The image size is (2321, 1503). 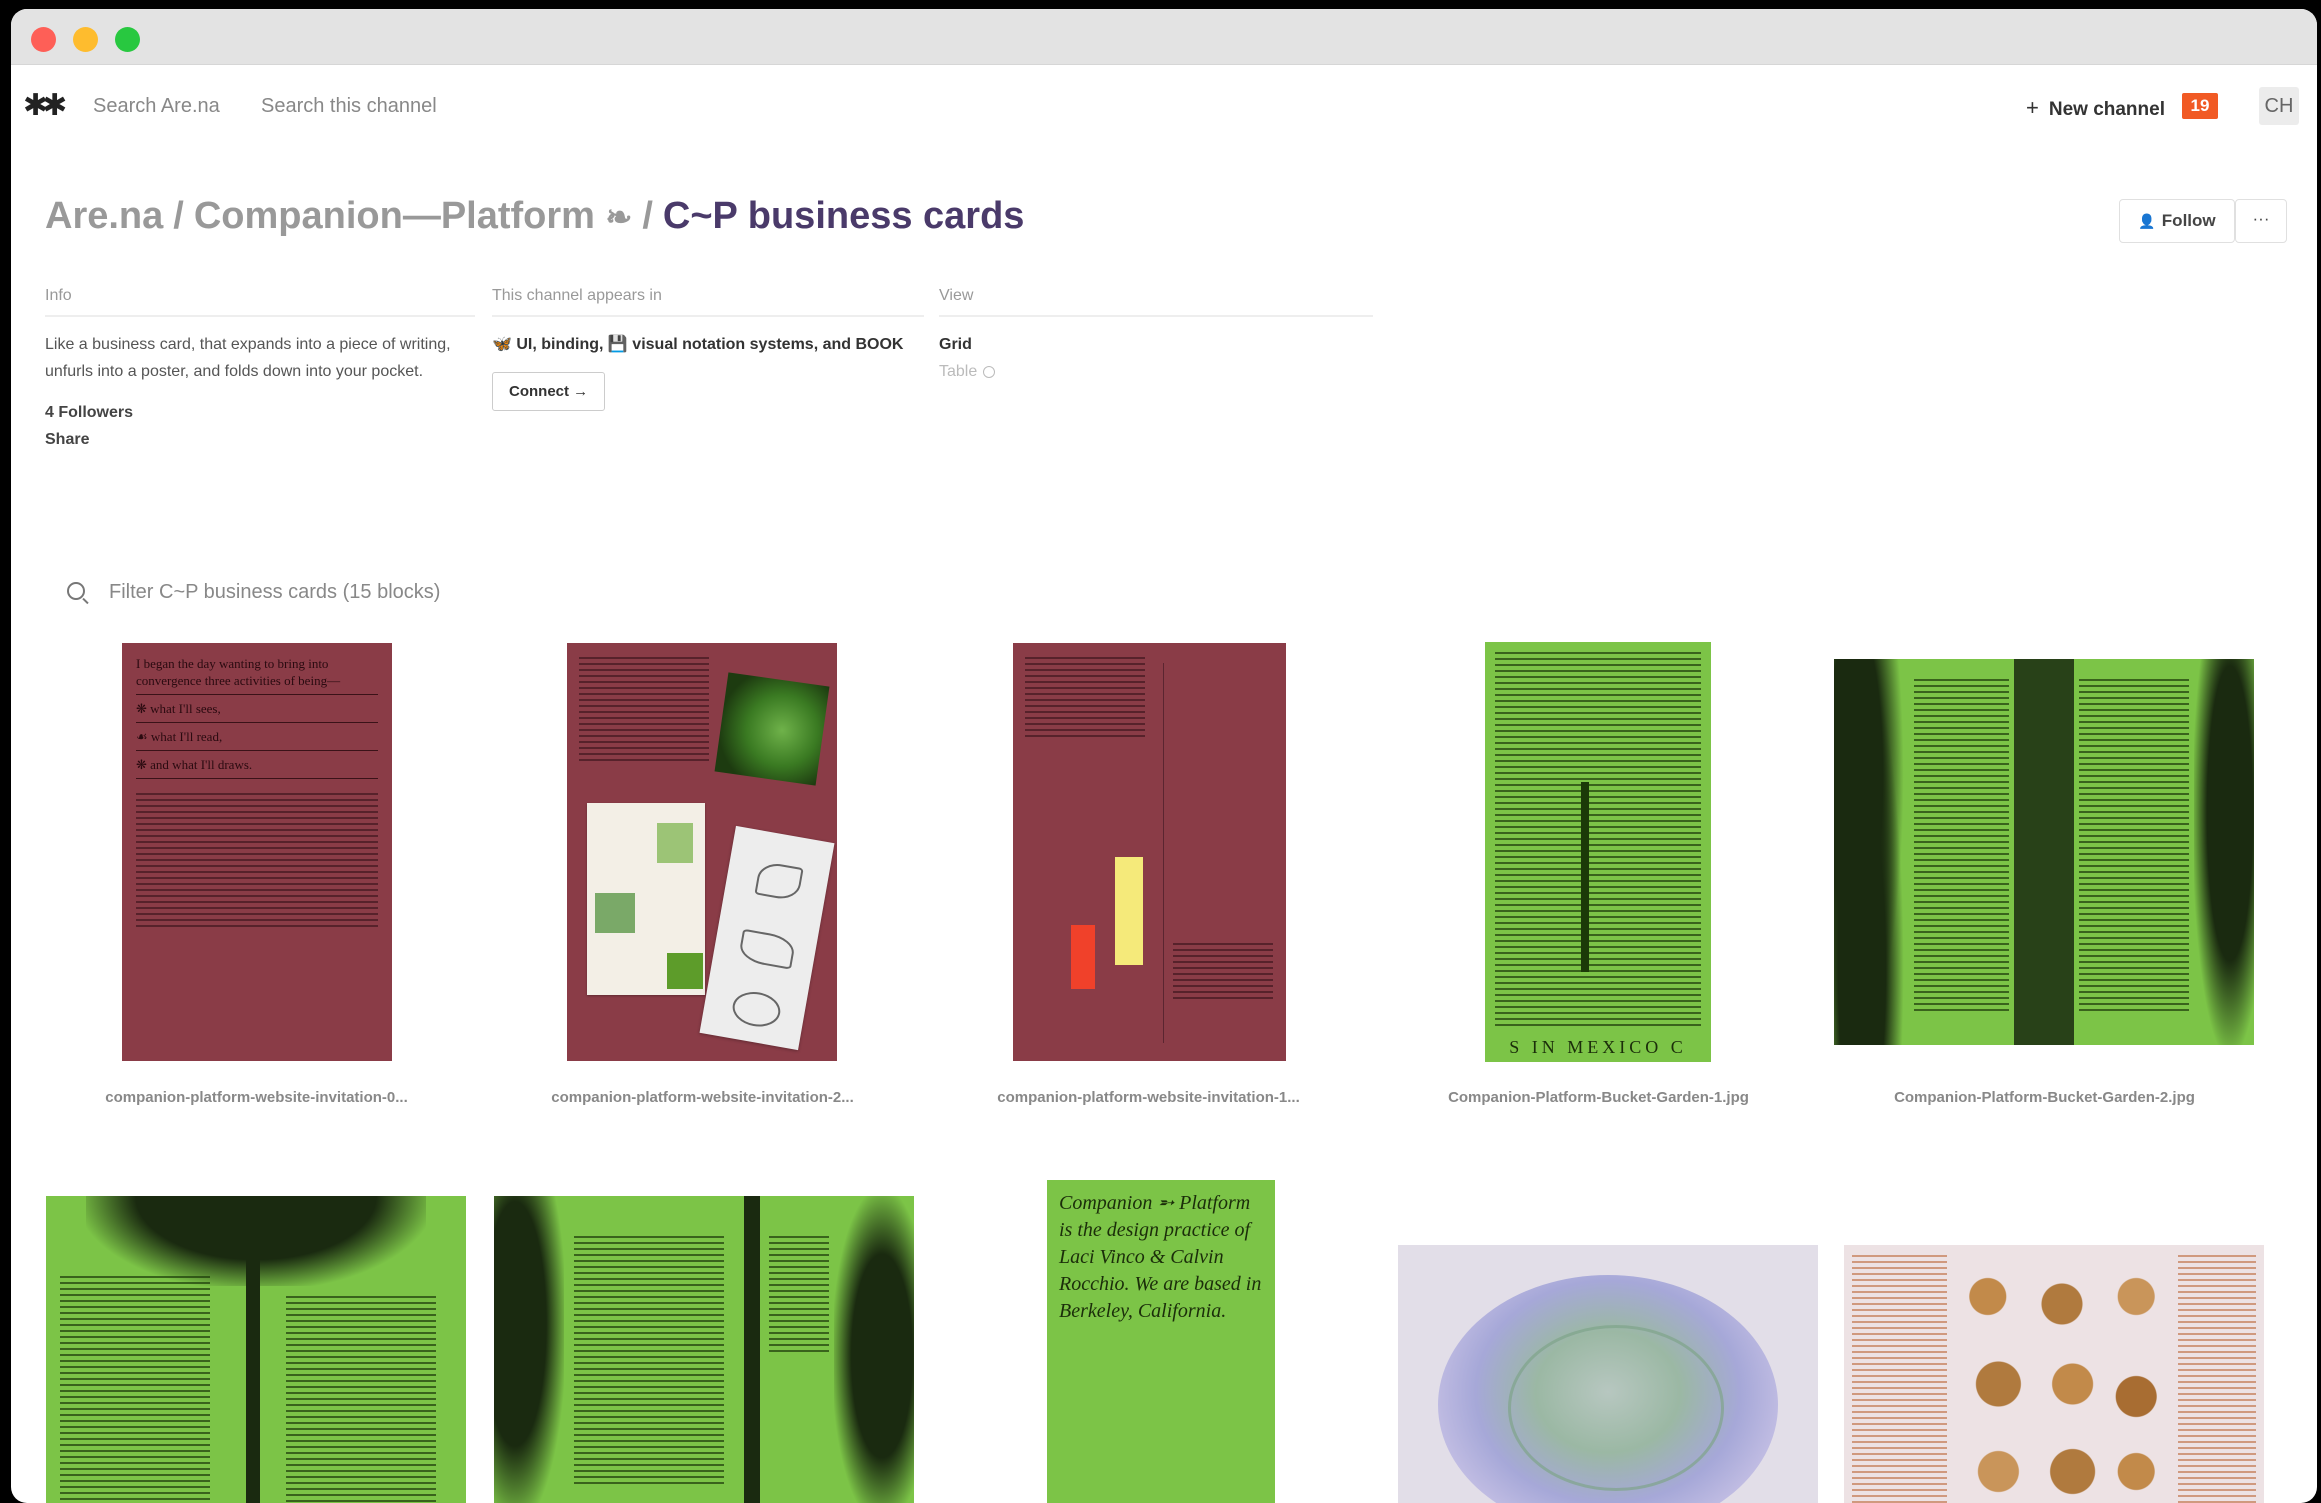 I want to click on lock-circle-icon, so click(x=989, y=371).